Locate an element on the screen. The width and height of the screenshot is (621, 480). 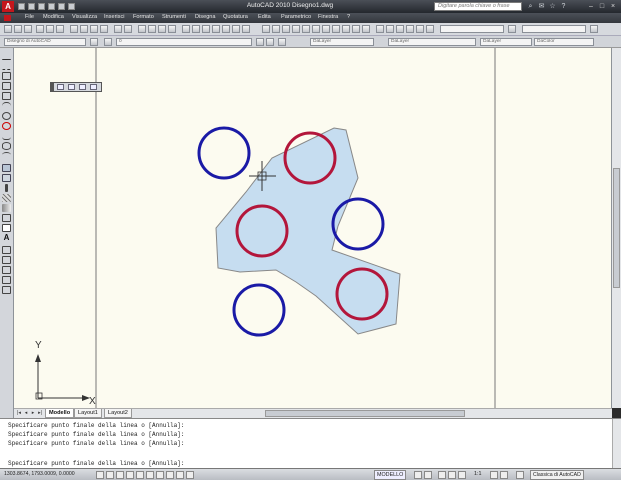
menu-finestra: Finestra is located at coordinates (328, 17).